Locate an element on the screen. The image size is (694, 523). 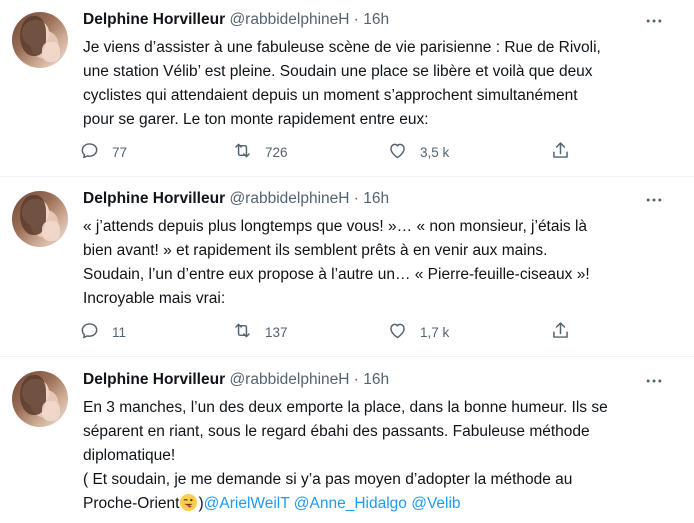
like-count: 3,5 k is located at coordinates (435, 152).